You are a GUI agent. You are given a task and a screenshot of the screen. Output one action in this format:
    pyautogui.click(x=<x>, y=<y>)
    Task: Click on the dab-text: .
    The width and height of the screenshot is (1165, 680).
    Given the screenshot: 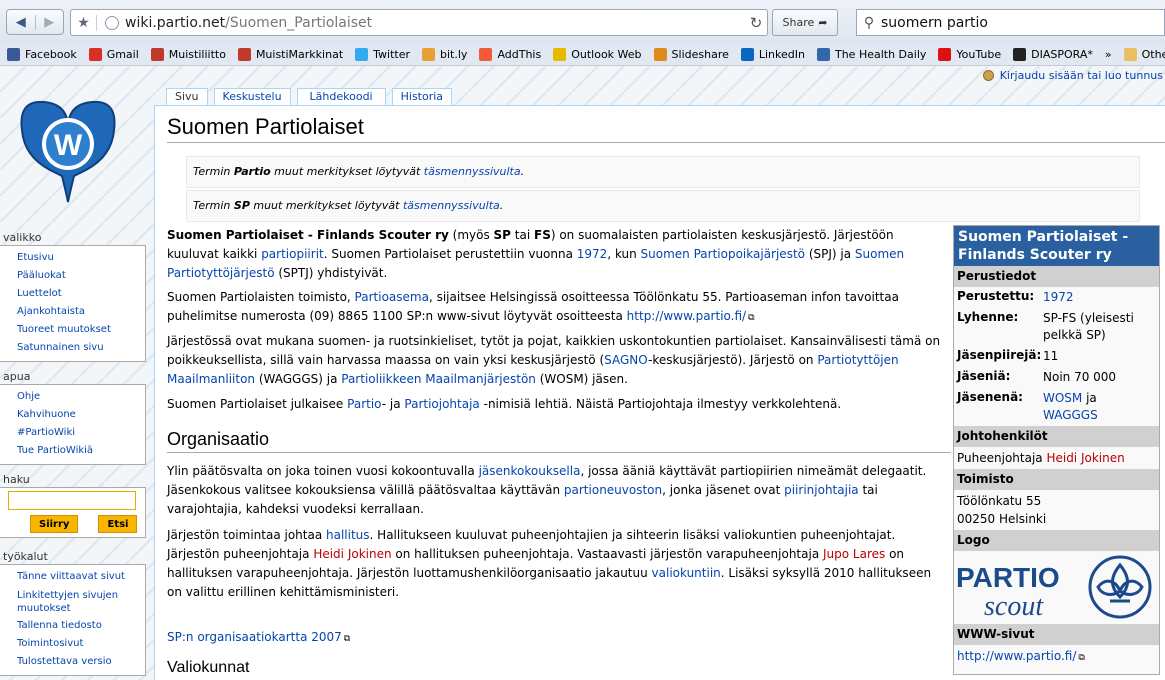 What is the action you would take?
    pyautogui.click(x=522, y=171)
    